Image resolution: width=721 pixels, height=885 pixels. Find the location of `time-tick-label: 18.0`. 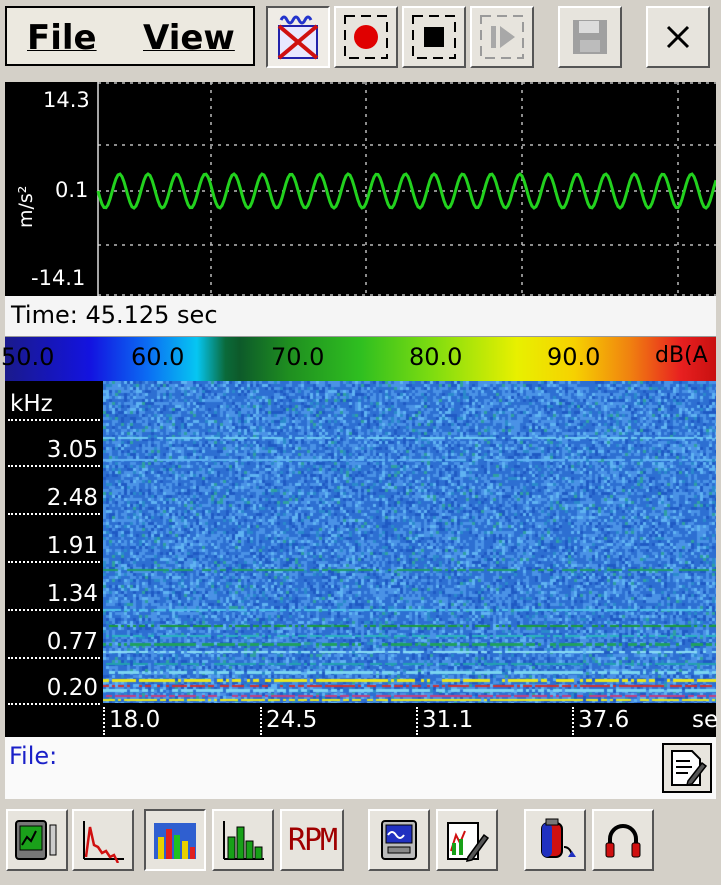

time-tick-label: 18.0 is located at coordinates (131, 721).